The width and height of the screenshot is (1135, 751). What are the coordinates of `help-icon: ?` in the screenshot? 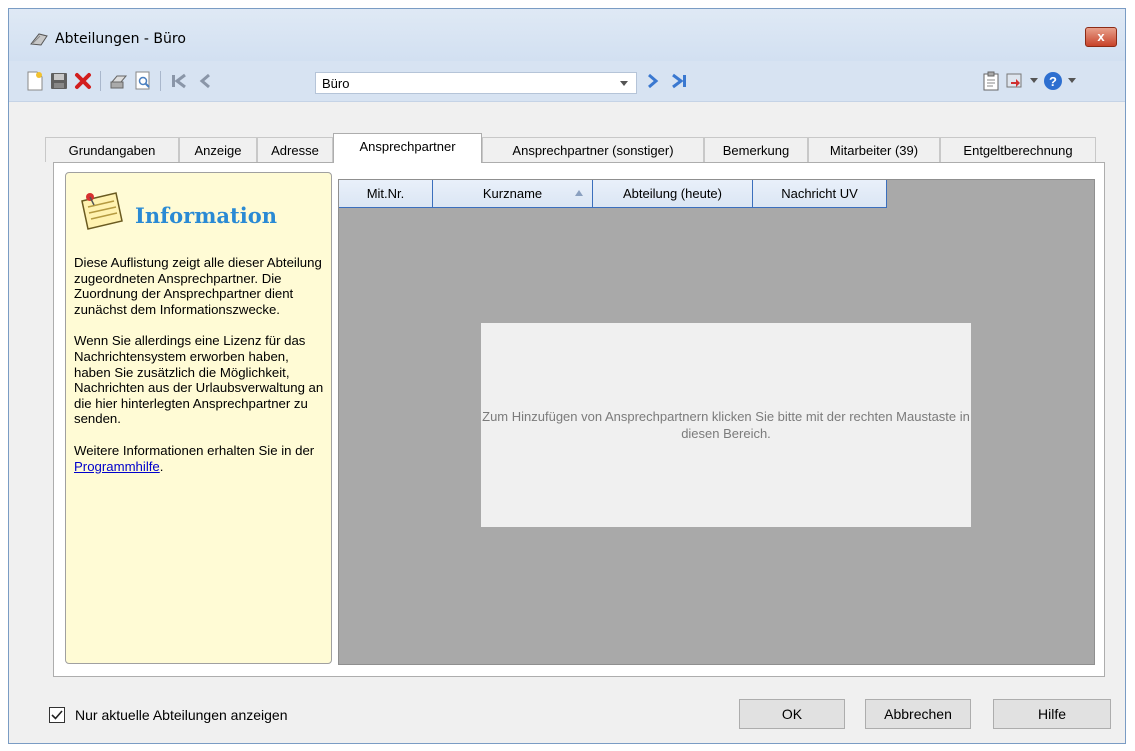 It's located at (1053, 81).